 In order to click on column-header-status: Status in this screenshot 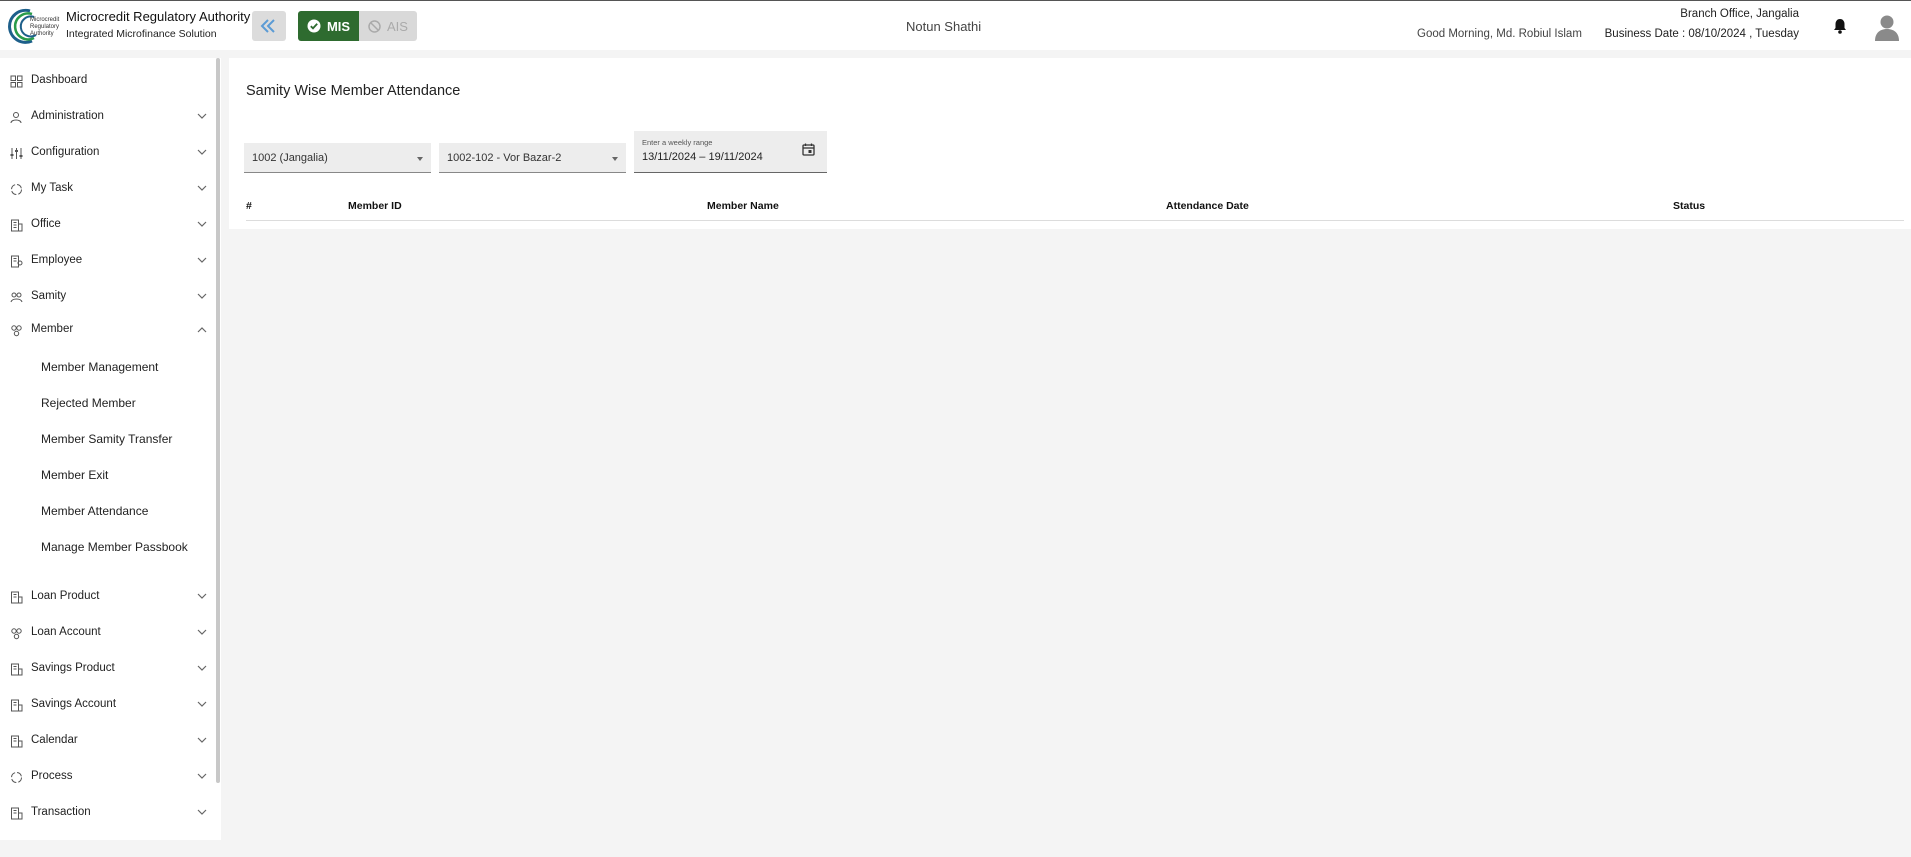, I will do `click(1689, 206)`.